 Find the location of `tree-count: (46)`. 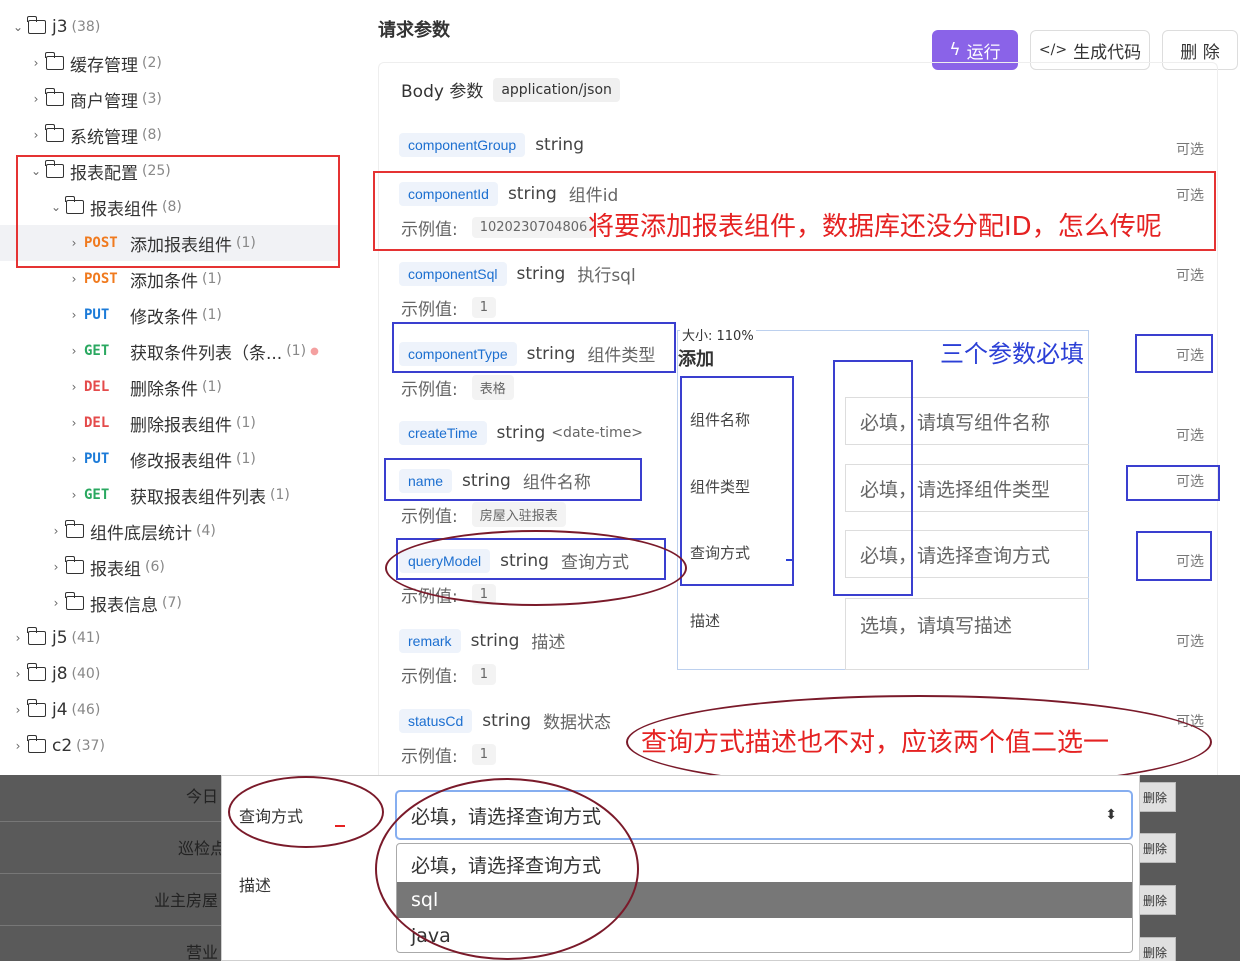

tree-count: (46) is located at coordinates (86, 710).